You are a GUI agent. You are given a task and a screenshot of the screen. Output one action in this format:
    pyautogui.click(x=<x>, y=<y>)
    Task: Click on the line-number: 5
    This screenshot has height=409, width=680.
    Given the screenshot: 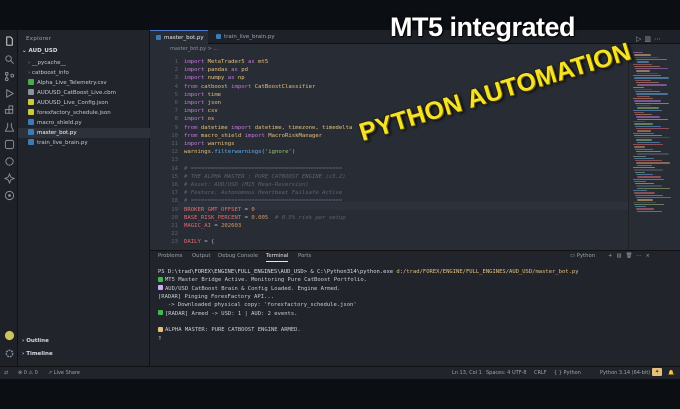 What is the action you would take?
    pyautogui.click(x=176, y=94)
    